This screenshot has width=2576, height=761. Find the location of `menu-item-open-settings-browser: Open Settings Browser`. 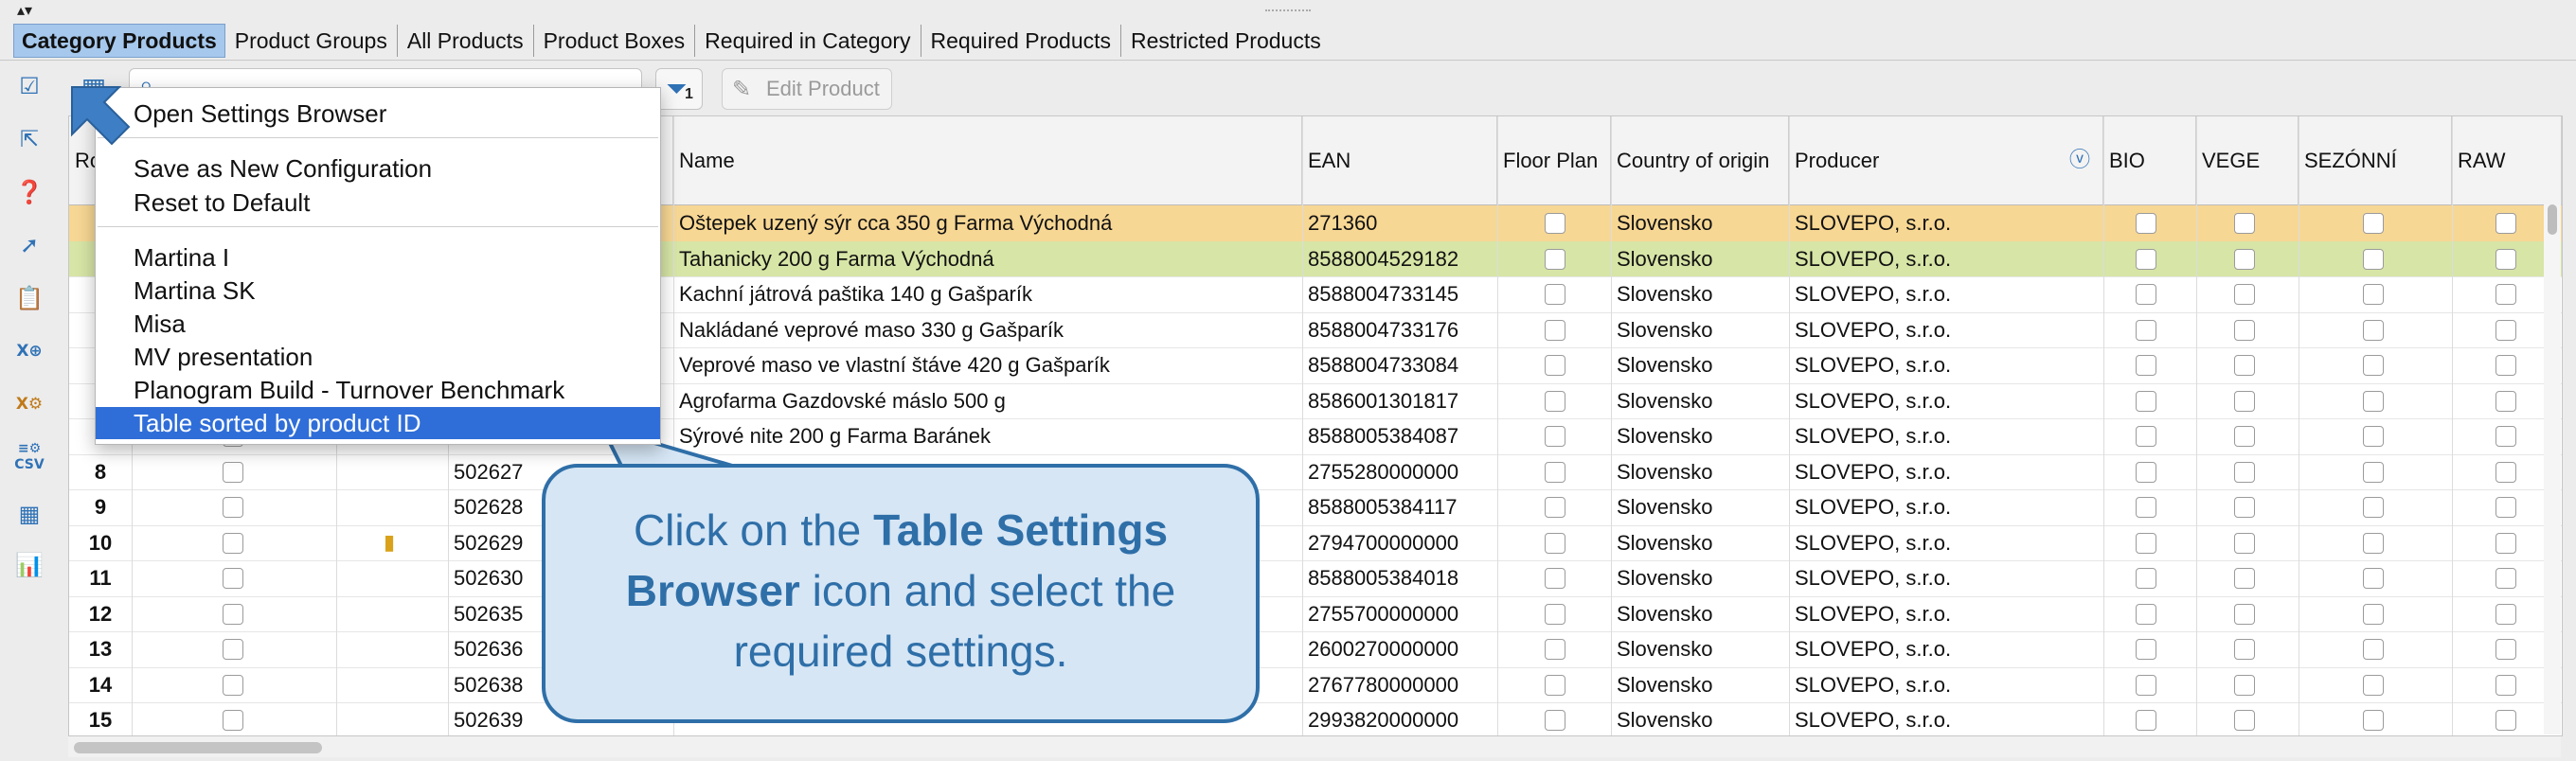

menu-item-open-settings-browser: Open Settings Browser is located at coordinates (378, 114).